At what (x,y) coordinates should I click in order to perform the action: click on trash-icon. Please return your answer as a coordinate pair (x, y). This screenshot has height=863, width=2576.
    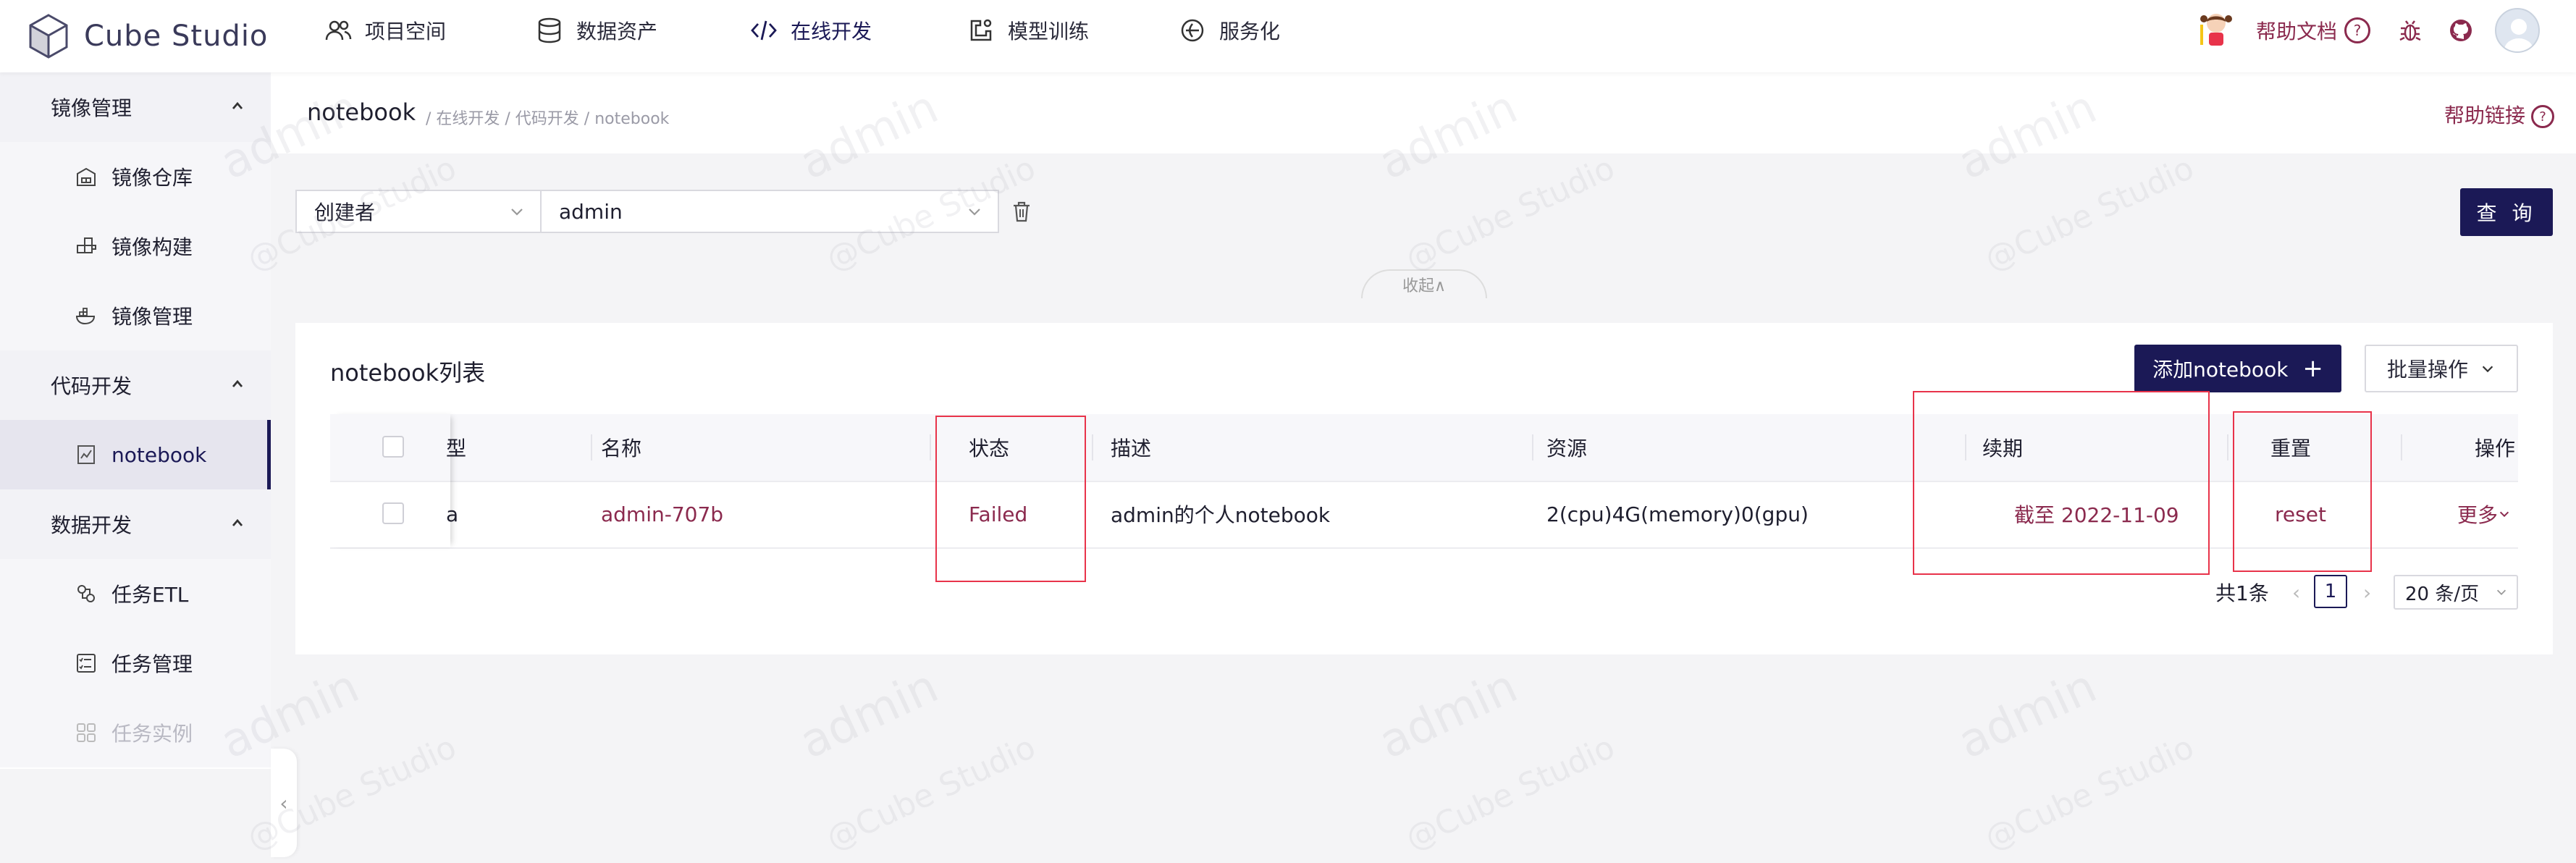
    Looking at the image, I should click on (1021, 211).